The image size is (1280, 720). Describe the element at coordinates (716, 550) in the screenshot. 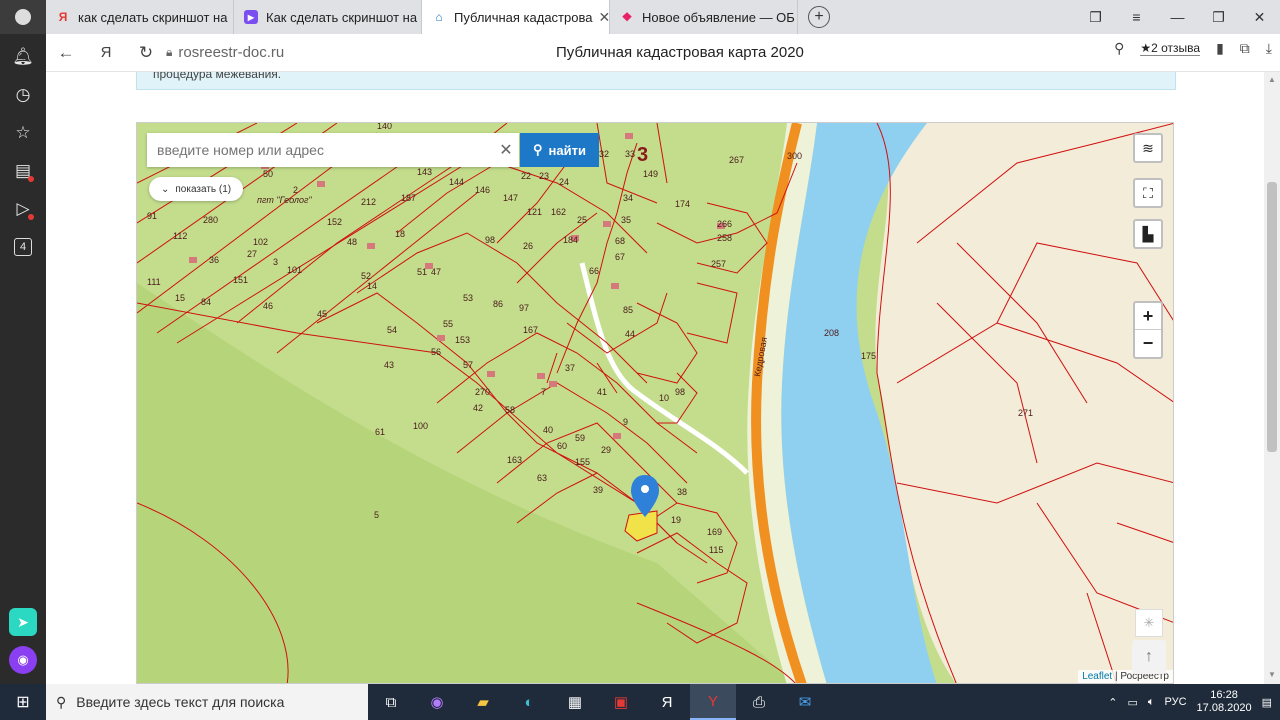

I see `parcel-label: 115` at that location.